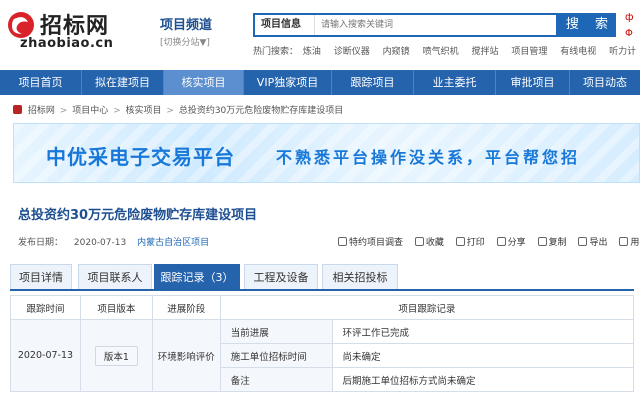 The height and width of the screenshot is (405, 640). What do you see at coordinates (501, 241) in the screenshot?
I see `share-icon` at bounding box center [501, 241].